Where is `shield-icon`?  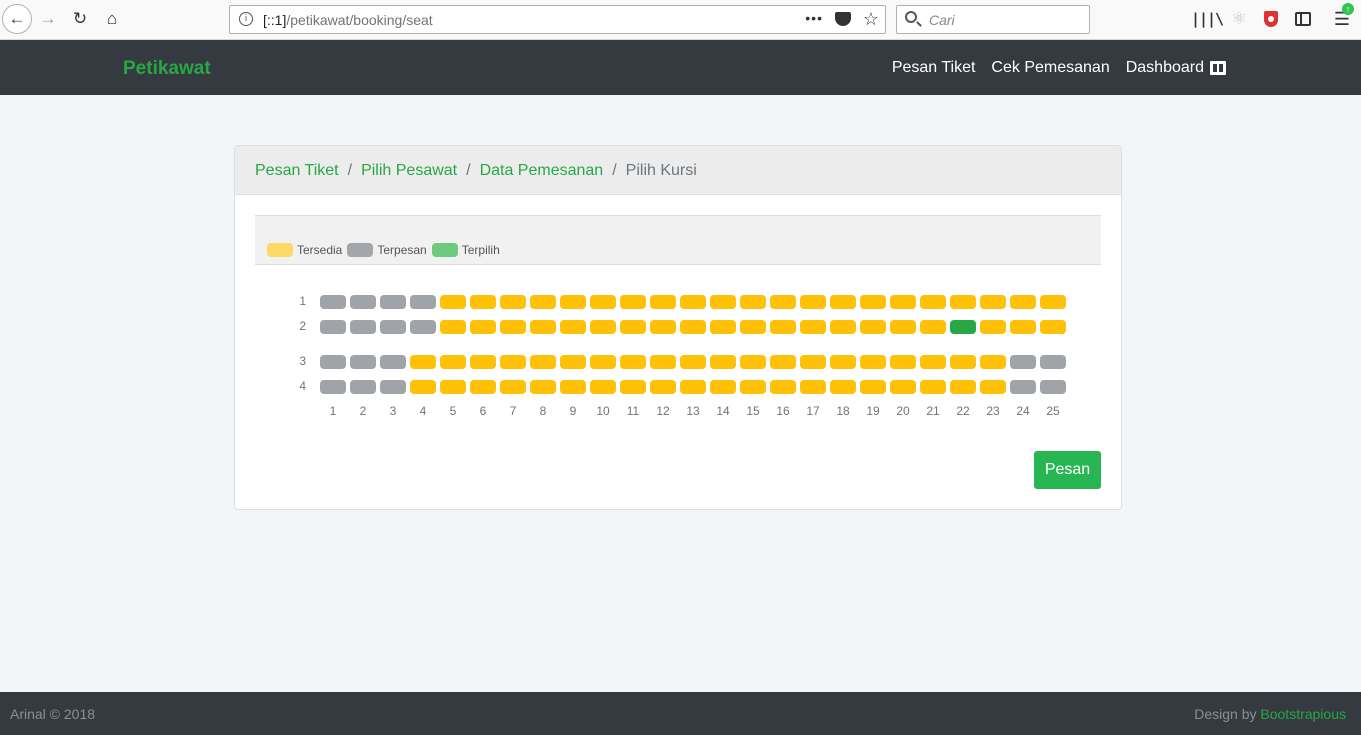 shield-icon is located at coordinates (1271, 19).